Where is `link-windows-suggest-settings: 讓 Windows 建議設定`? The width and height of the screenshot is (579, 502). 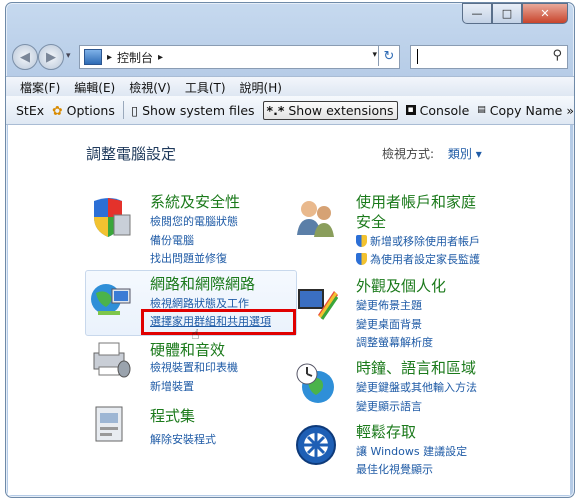
link-windows-suggest-settings: 讓 Windows 建議設定 is located at coordinates (411, 451).